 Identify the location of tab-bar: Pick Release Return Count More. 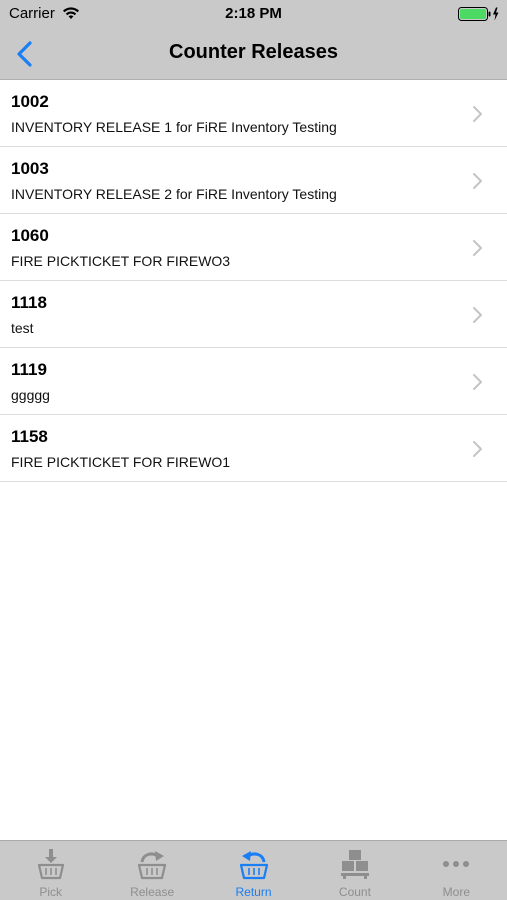
(253, 870).